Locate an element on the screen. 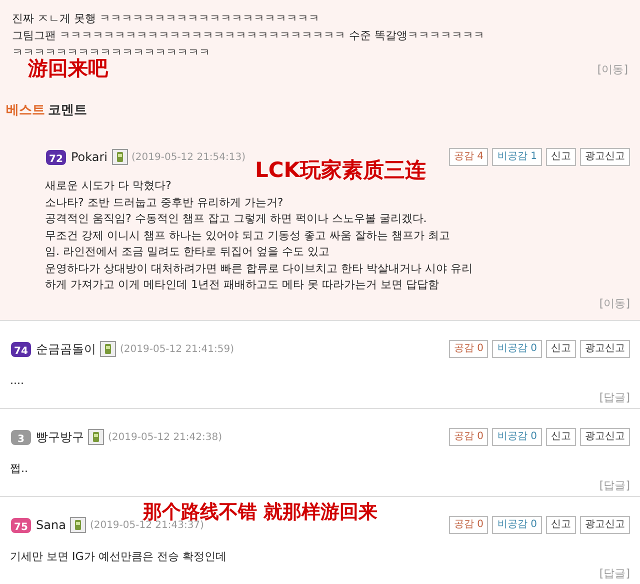  section-title: 코멘트 is located at coordinates (67, 111).